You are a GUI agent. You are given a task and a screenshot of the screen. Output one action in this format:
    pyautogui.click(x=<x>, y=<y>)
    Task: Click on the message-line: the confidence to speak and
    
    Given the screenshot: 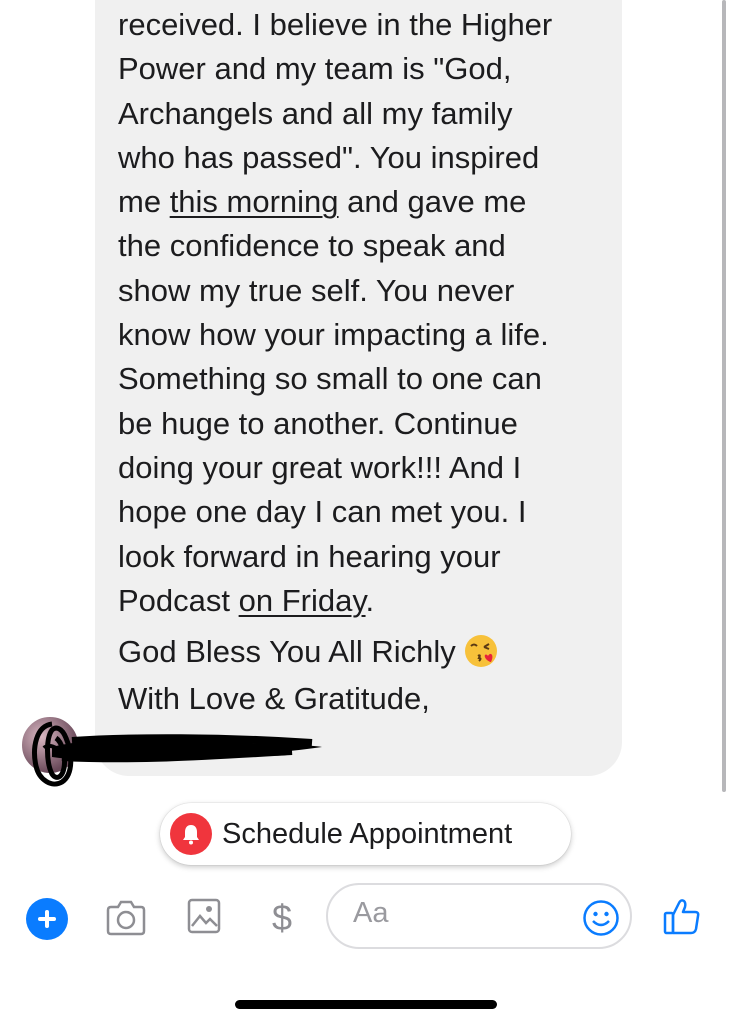 What is the action you would take?
    pyautogui.click(x=312, y=246)
    